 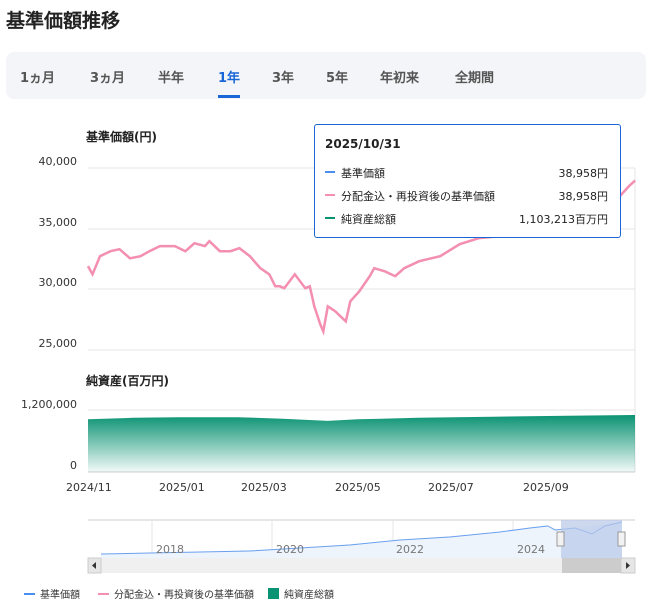 What do you see at coordinates (531, 549) in the screenshot?
I see `nav-year: 2024` at bounding box center [531, 549].